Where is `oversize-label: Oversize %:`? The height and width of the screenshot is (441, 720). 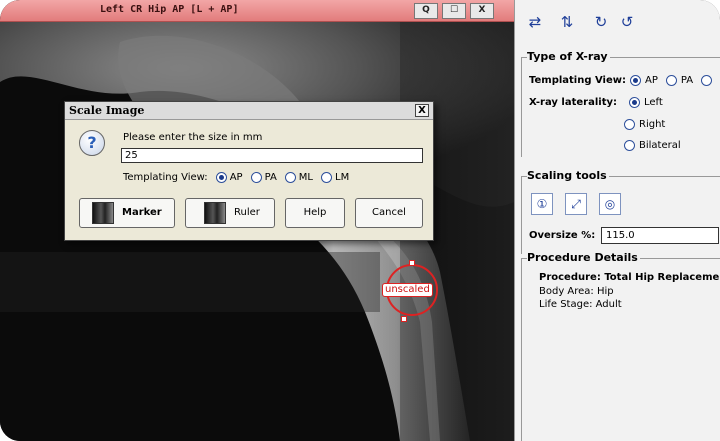
oversize-label: Oversize %: is located at coordinates (562, 235).